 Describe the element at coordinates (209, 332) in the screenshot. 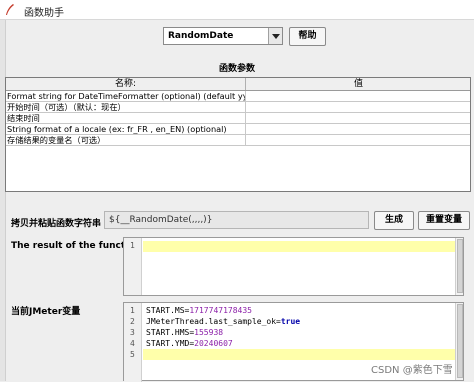

I see `variable-value: 155938` at that location.